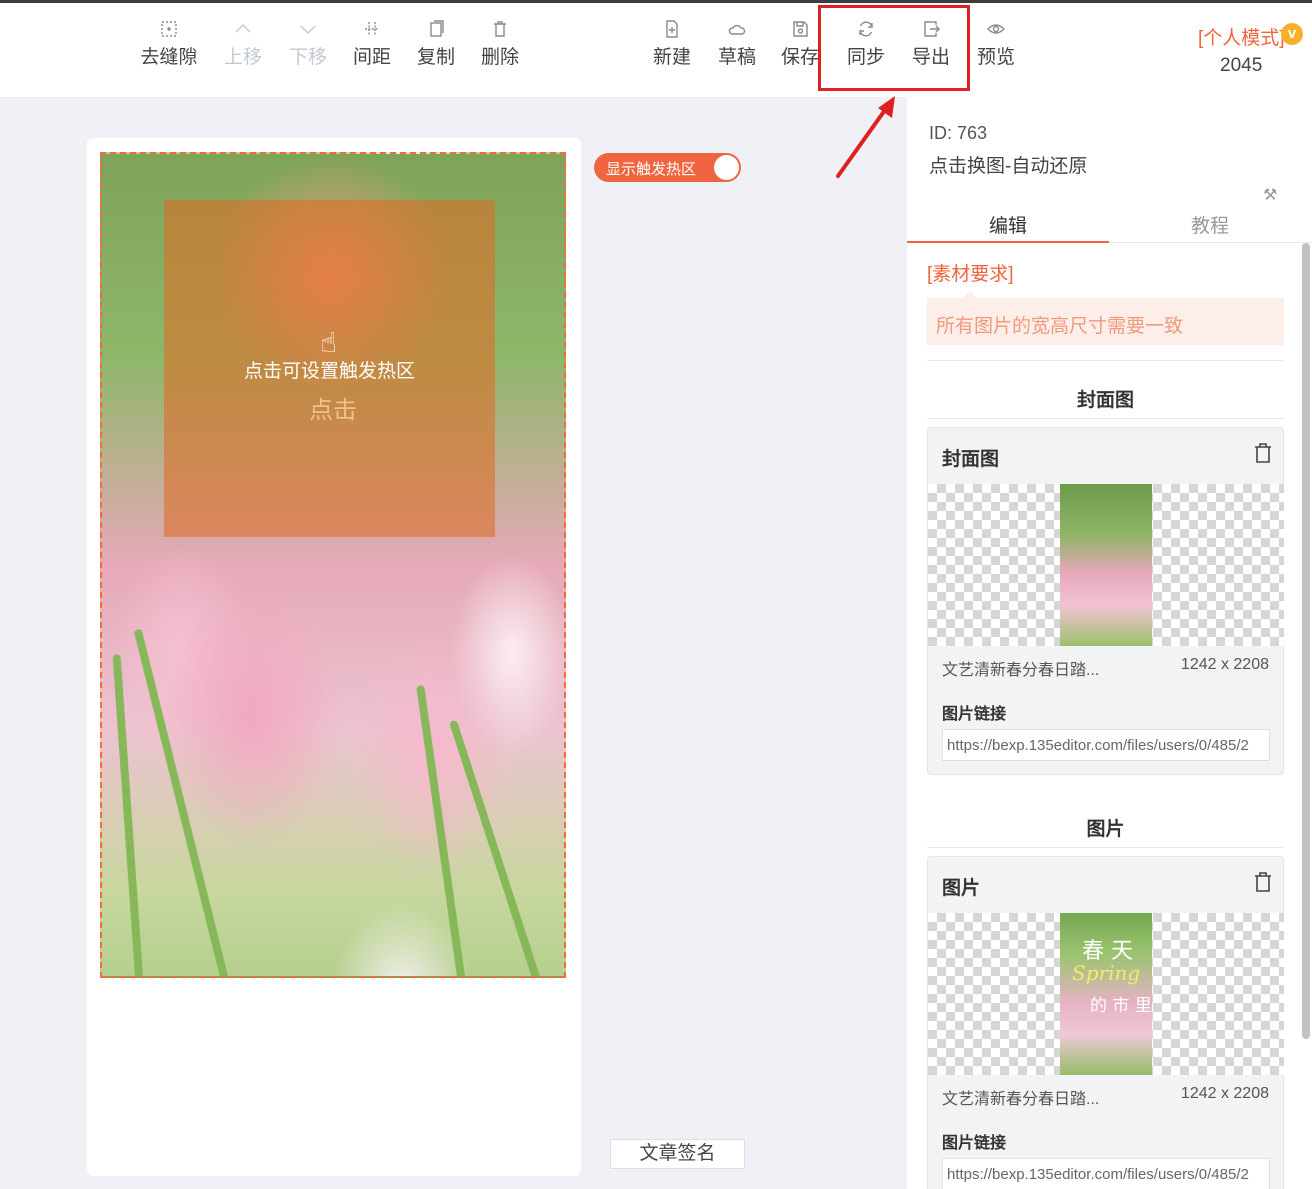  What do you see at coordinates (1008, 242) in the screenshot?
I see `active-tab-indicator` at bounding box center [1008, 242].